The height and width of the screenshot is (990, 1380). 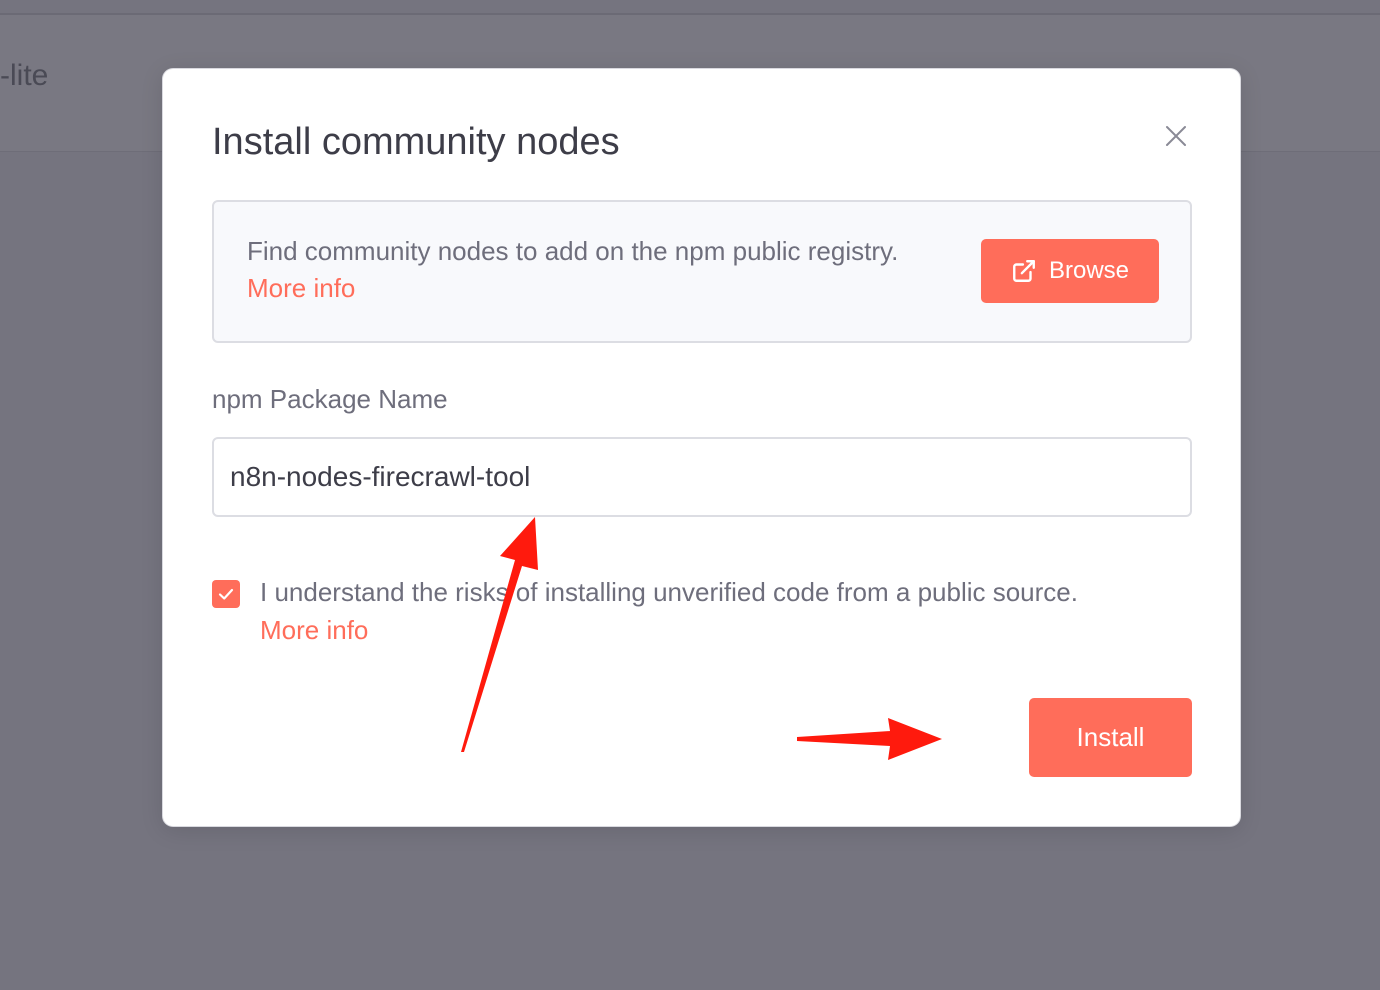 I want to click on consent-more-info-link: More info, so click(x=726, y=630).